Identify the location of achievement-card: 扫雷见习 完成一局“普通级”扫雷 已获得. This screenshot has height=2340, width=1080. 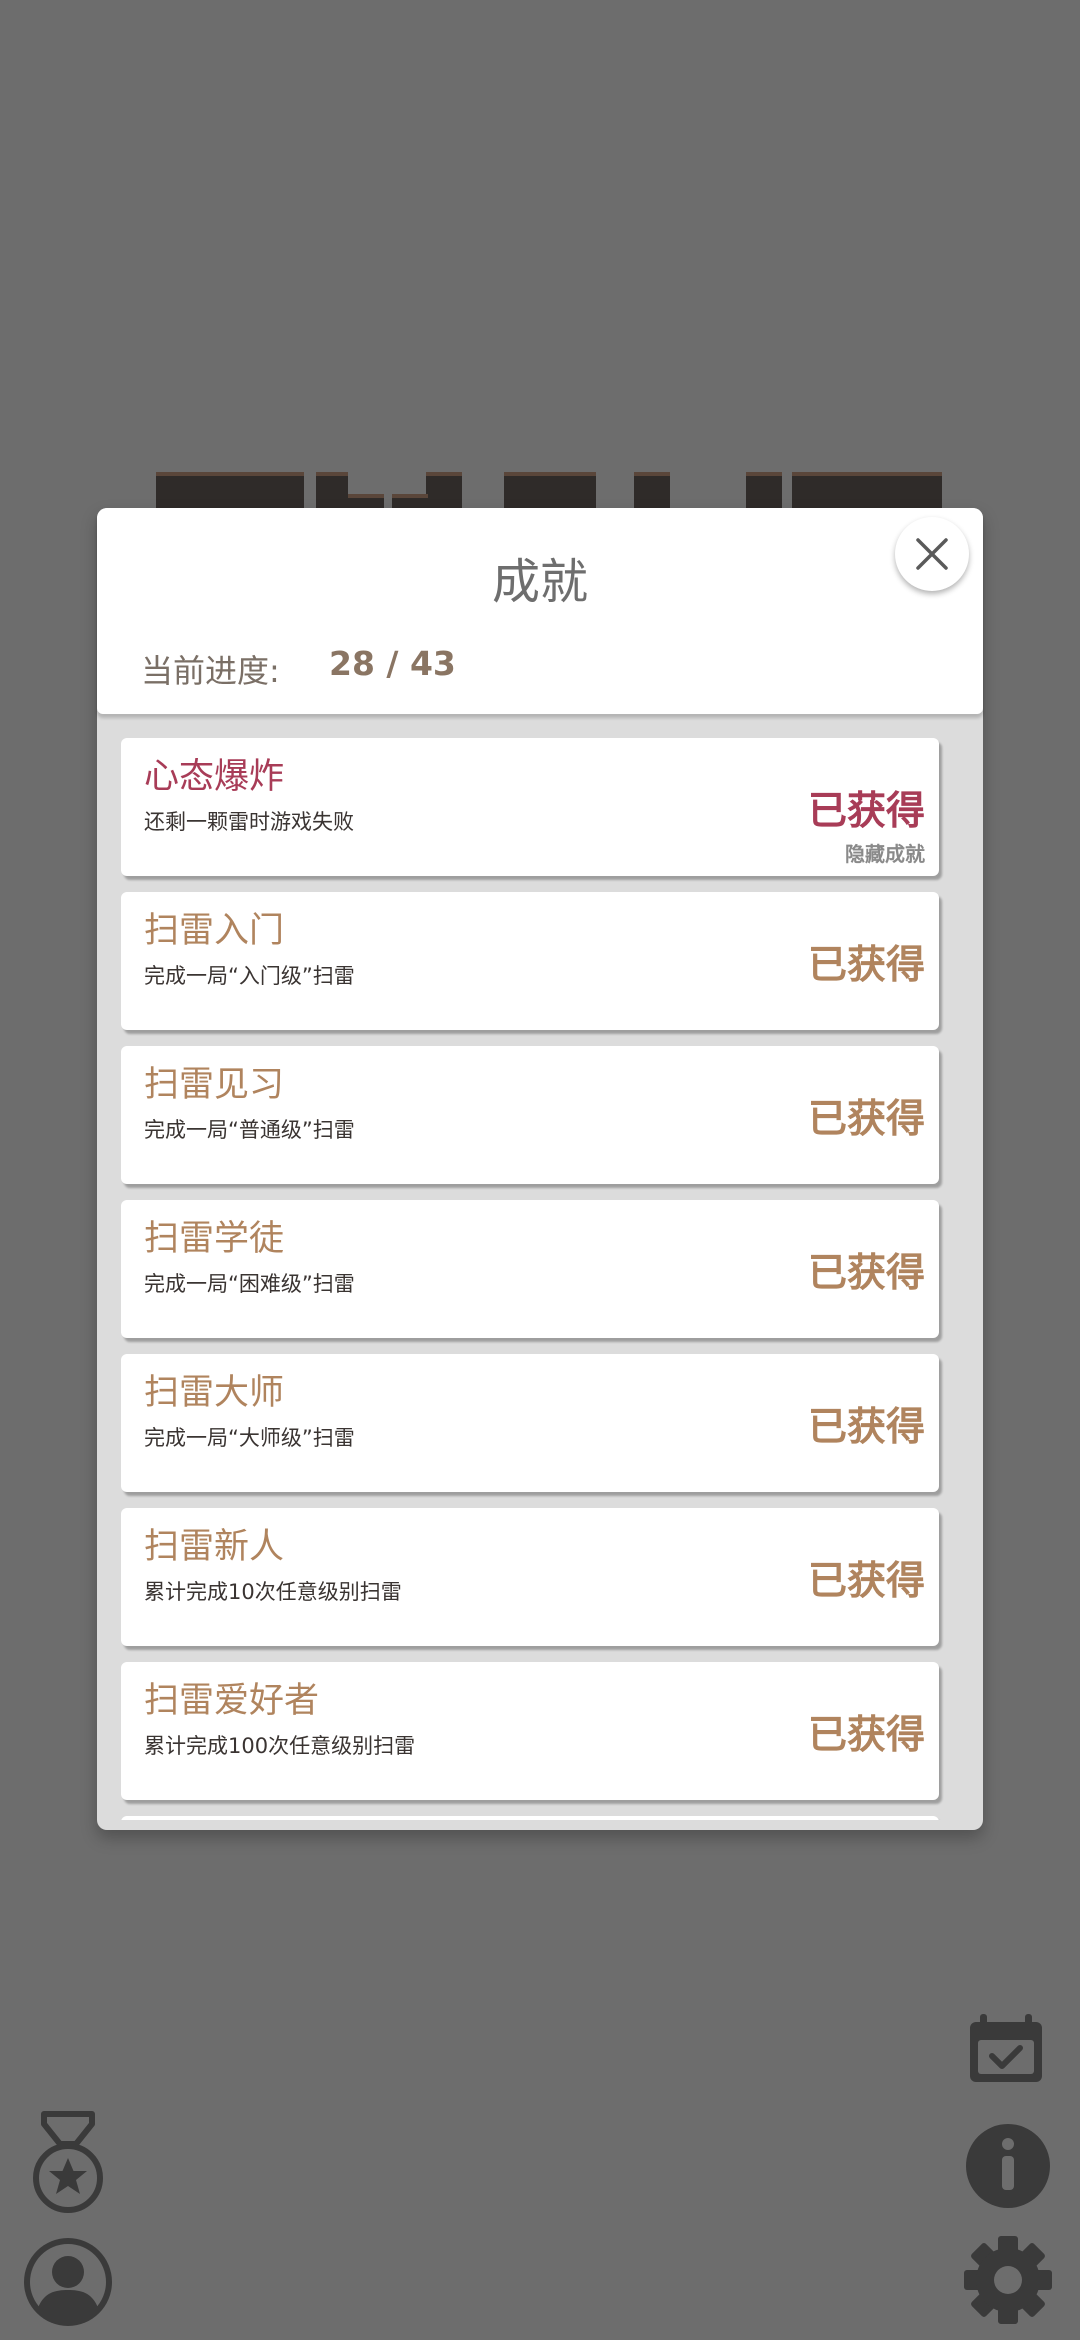
(530, 1115).